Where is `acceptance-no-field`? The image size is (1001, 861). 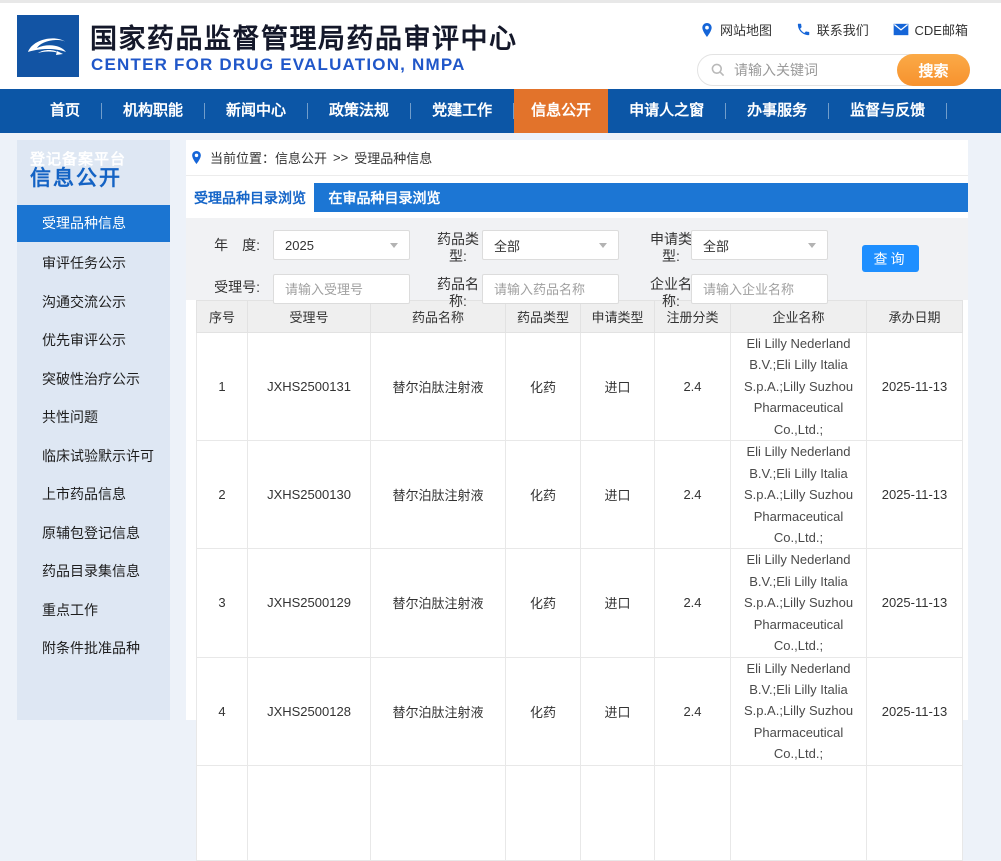 acceptance-no-field is located at coordinates (341, 289).